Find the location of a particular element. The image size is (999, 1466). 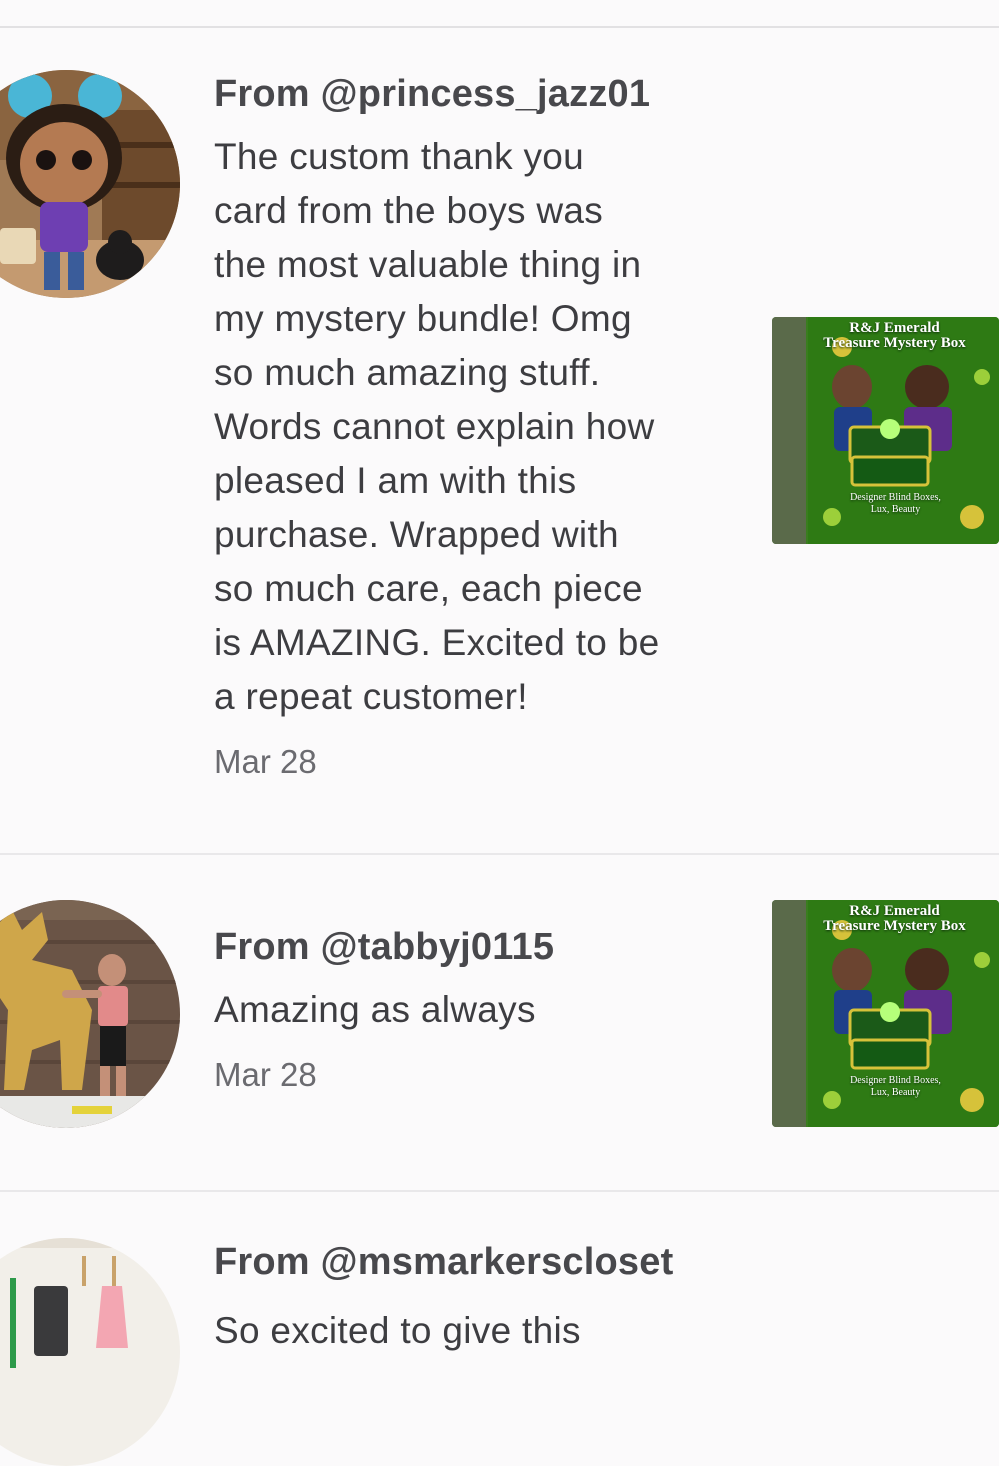

funko-figure-avatar is located at coordinates (90, 184).